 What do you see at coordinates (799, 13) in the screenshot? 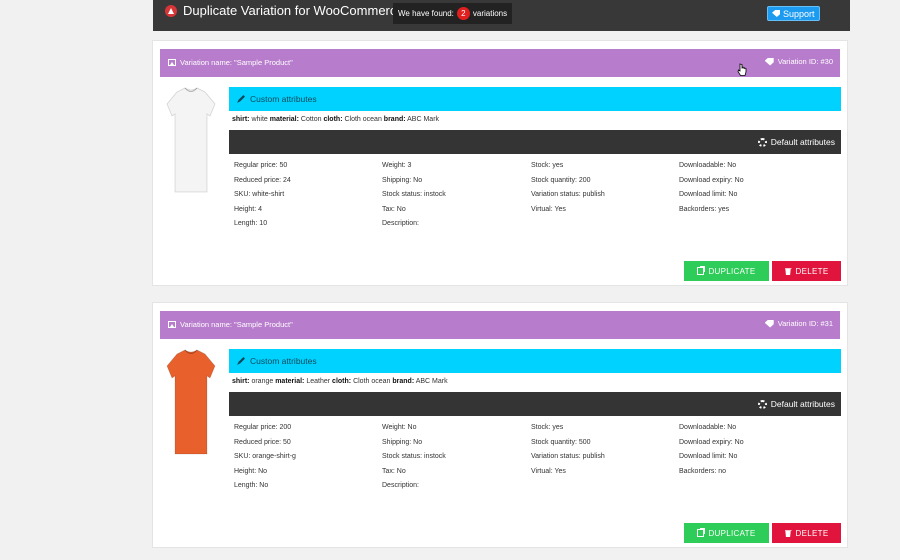
I see `support-label: Support` at bounding box center [799, 13].